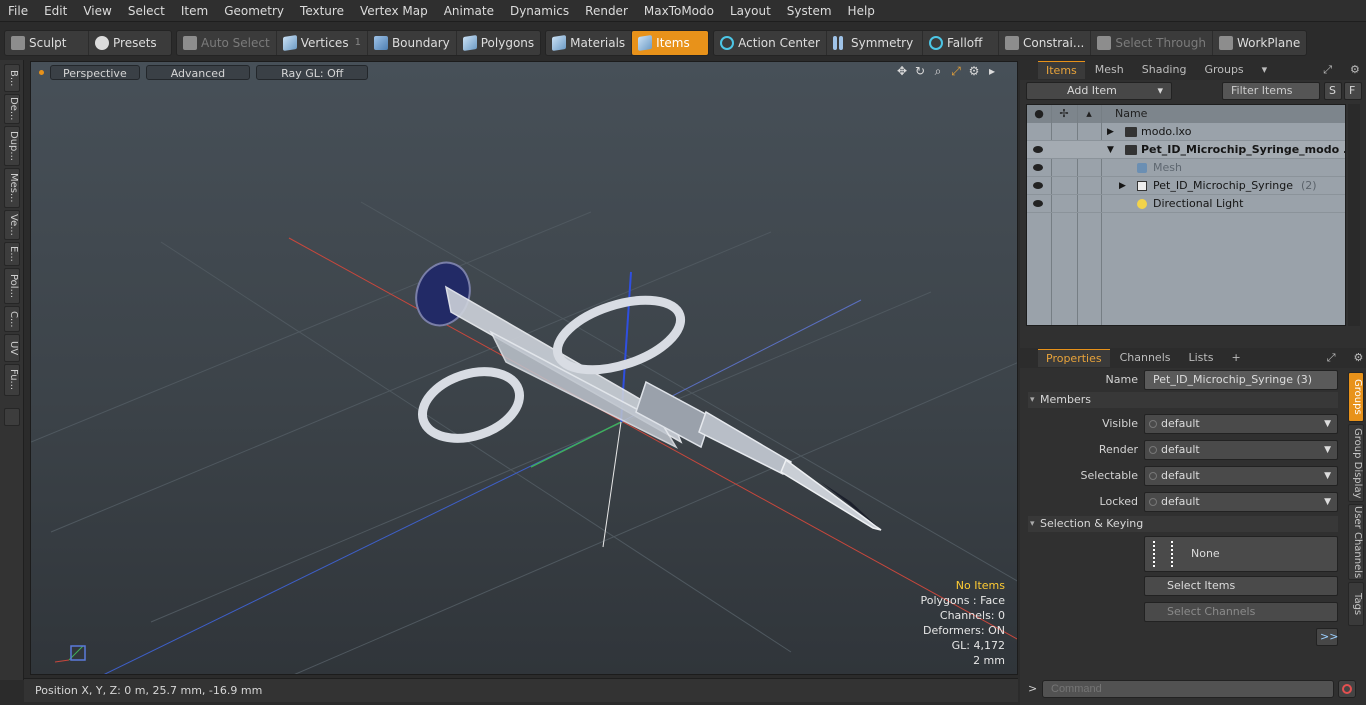 The image size is (1366, 705). I want to click on locked-dropdown: default ▼, so click(1241, 502).